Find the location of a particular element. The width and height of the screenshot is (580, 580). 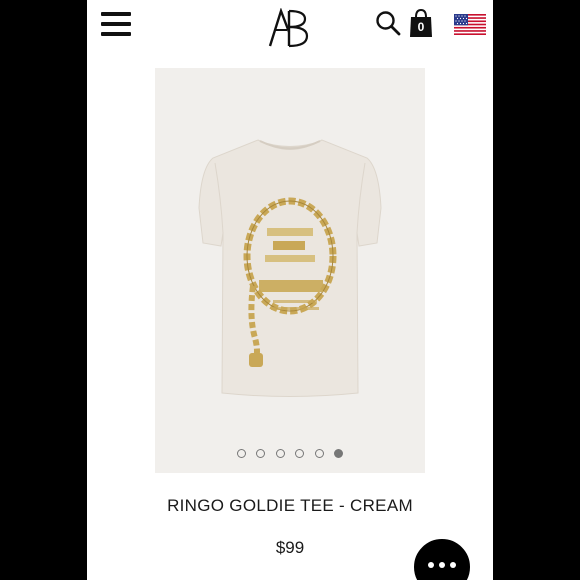

search-icon is located at coordinates (388, 23).